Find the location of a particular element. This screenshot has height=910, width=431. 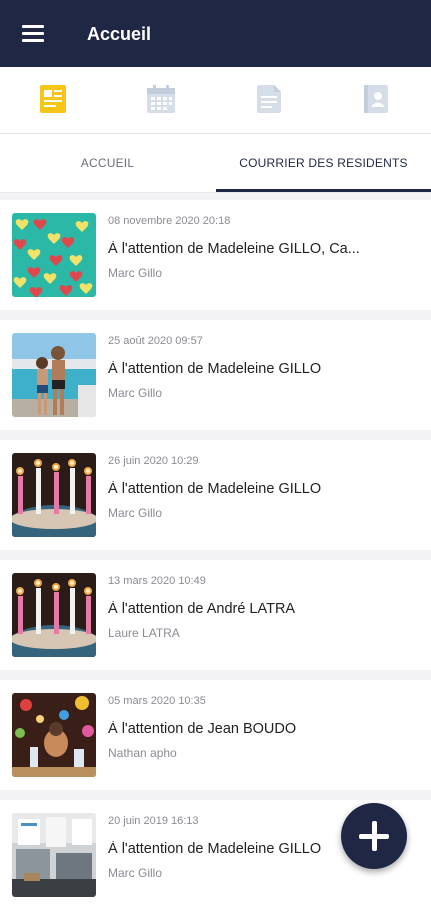

calendar-icon is located at coordinates (161, 99).